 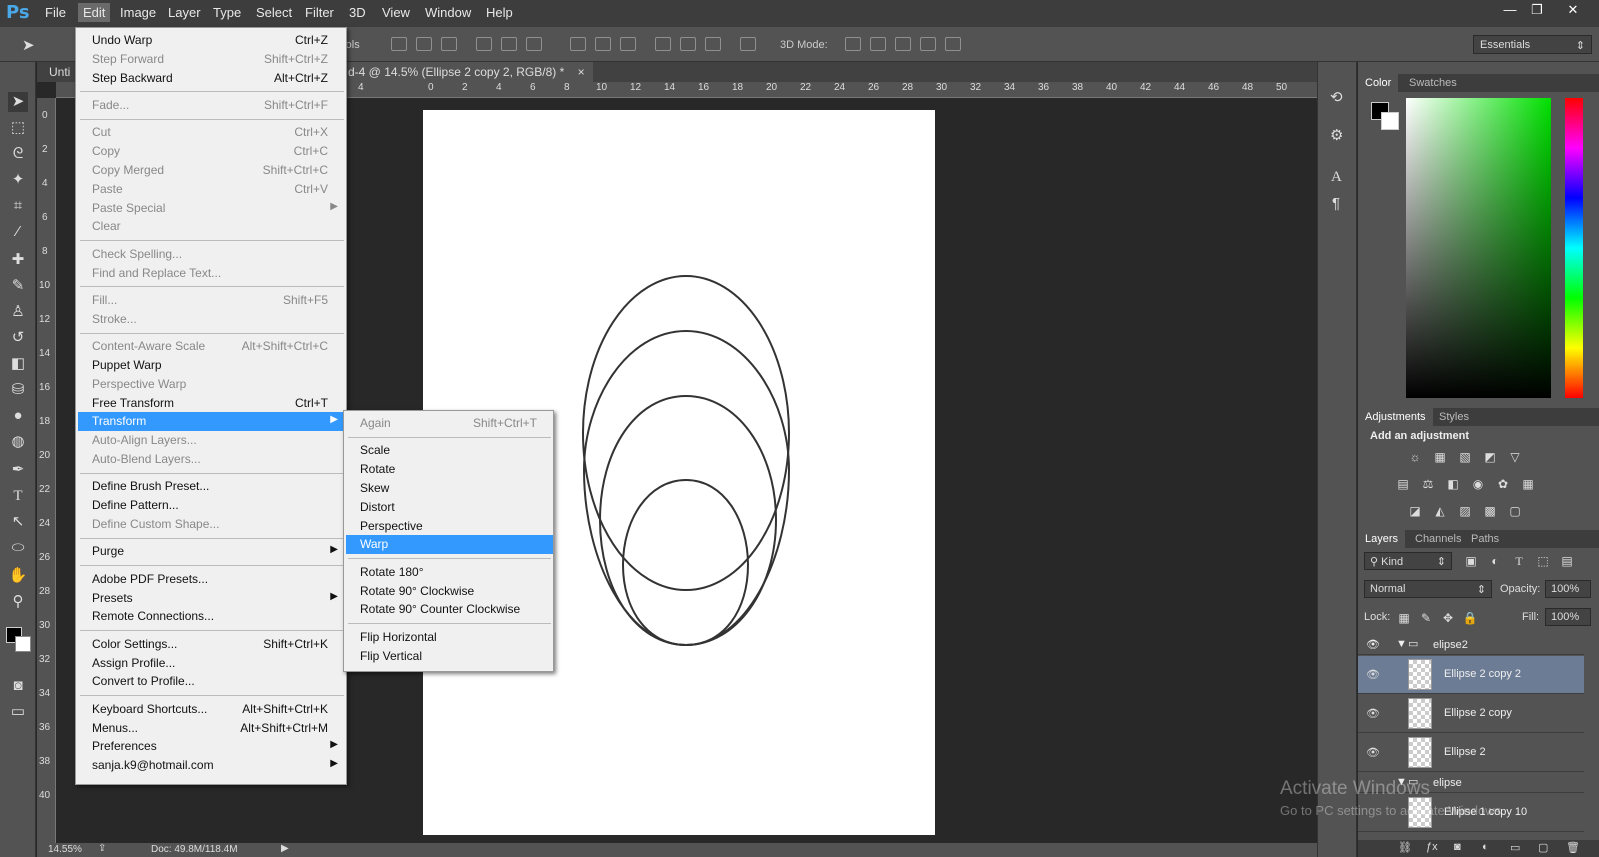 What do you see at coordinates (18, 180) in the screenshot?
I see `magic-wand-tool-icon: ✦` at bounding box center [18, 180].